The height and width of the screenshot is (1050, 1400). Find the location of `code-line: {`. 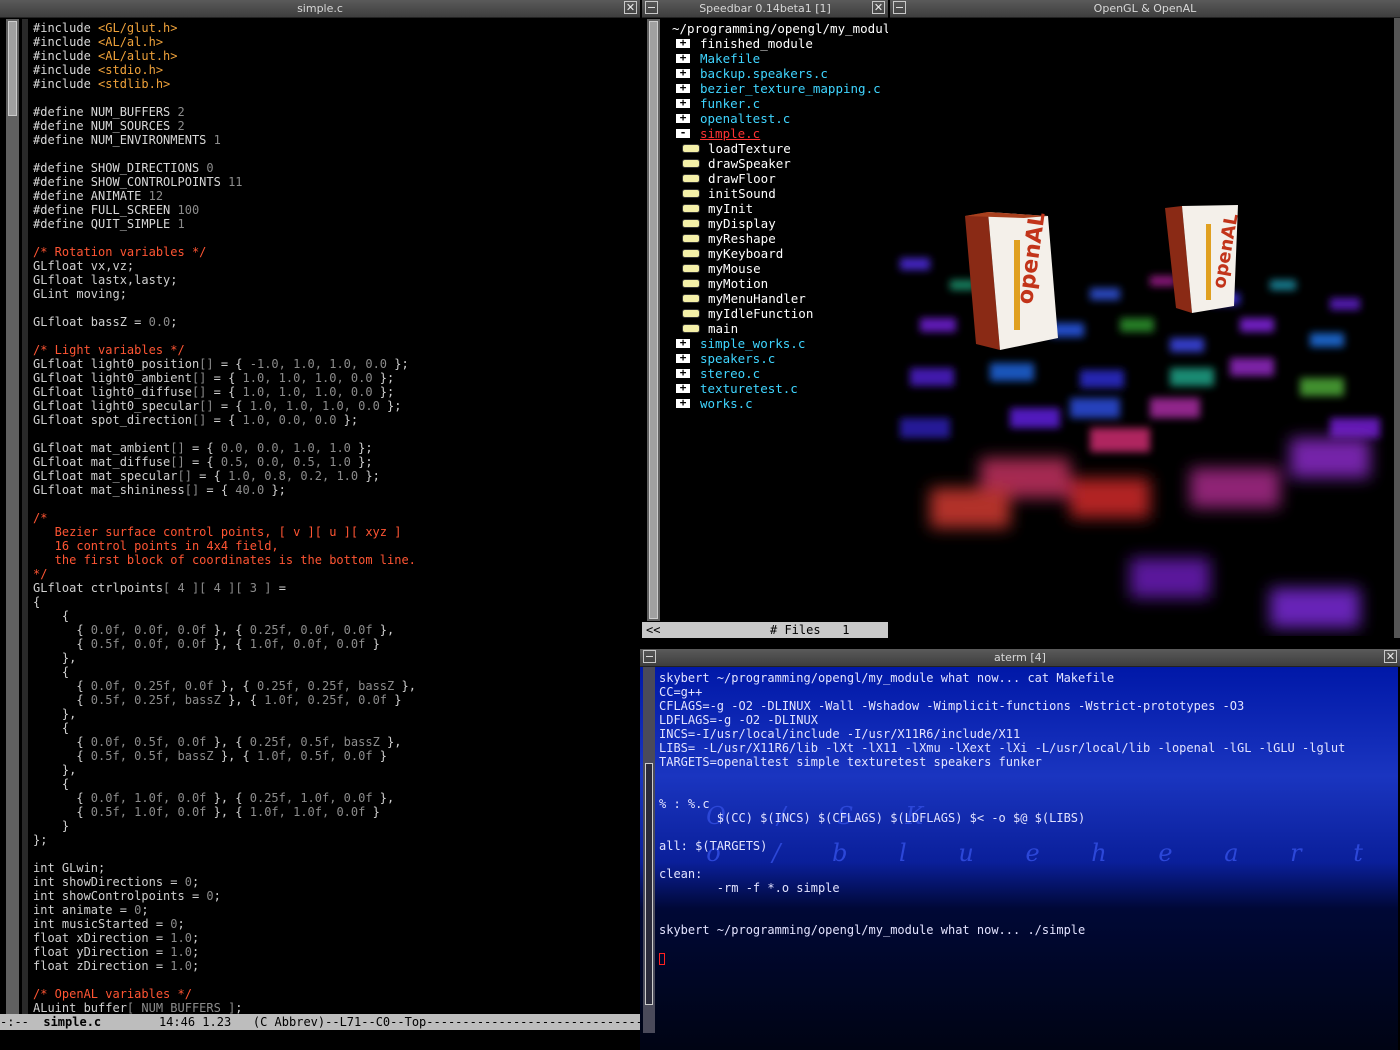

code-line: { is located at coordinates (224, 728).